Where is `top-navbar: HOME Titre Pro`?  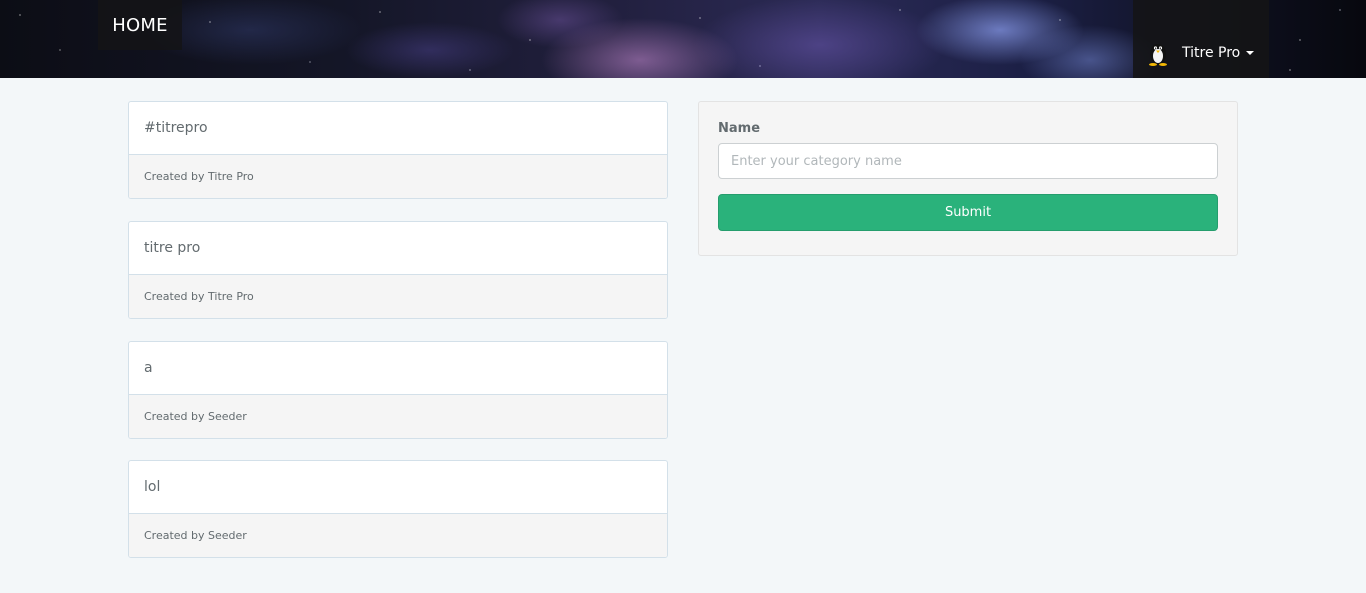
top-navbar: HOME Titre Pro is located at coordinates (683, 39).